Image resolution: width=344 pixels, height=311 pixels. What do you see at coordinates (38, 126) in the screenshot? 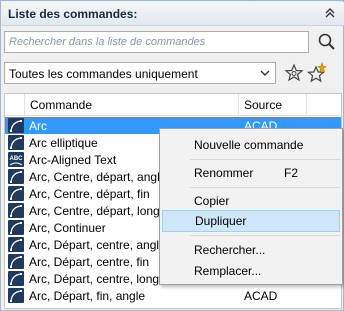
I see `command-name: Arc` at bounding box center [38, 126].